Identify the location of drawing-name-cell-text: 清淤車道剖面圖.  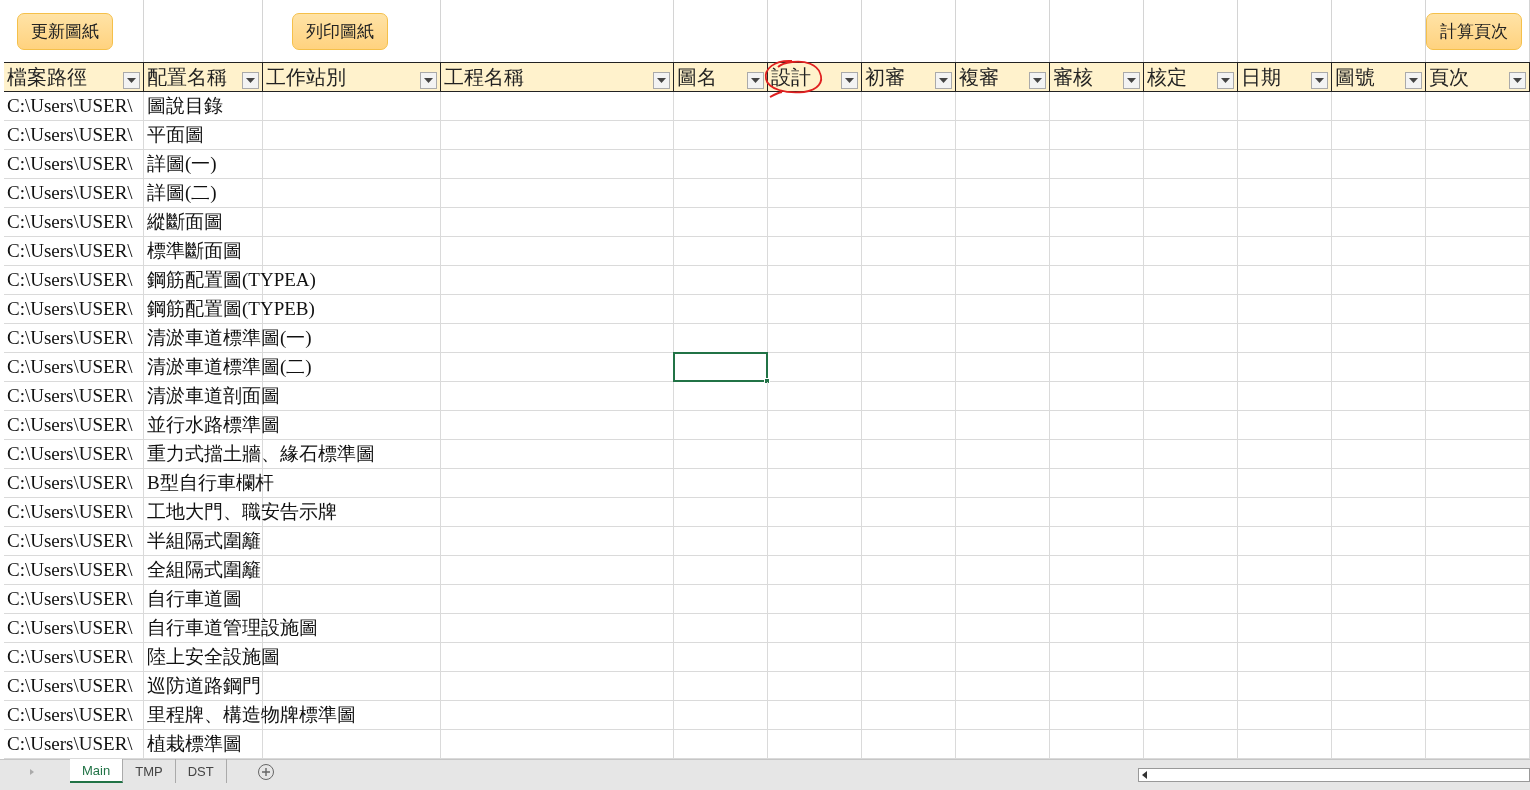
(213, 396).